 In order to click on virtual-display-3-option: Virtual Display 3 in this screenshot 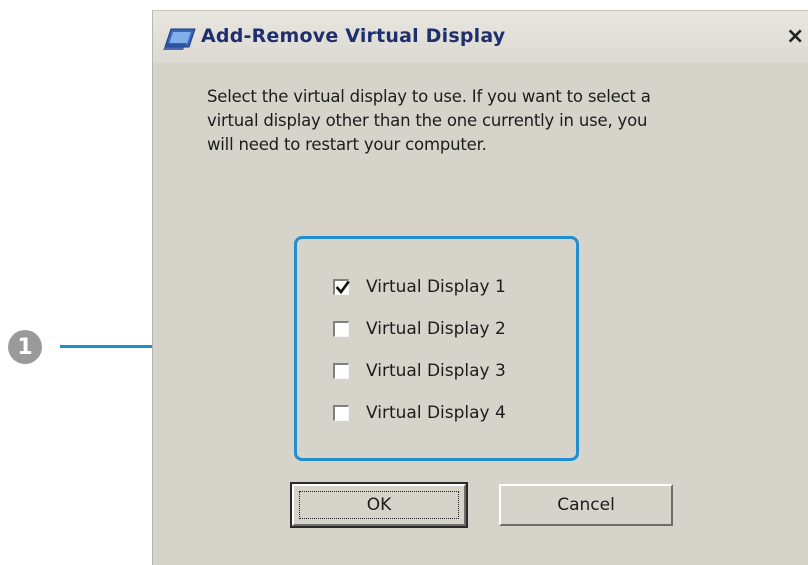, I will do `click(419, 371)`.